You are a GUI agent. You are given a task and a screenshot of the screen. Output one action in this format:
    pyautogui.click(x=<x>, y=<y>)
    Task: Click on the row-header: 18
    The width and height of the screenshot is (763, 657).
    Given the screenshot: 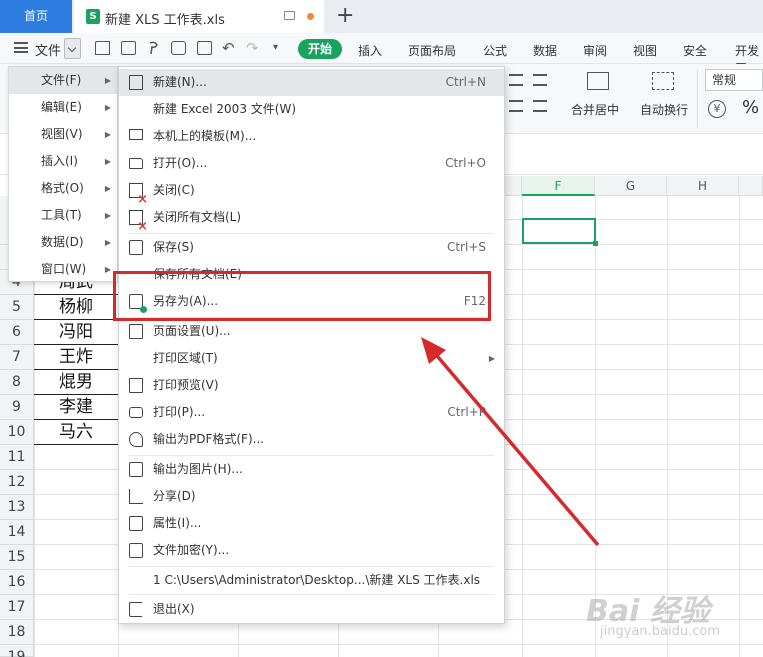 What is the action you would take?
    pyautogui.click(x=17, y=632)
    